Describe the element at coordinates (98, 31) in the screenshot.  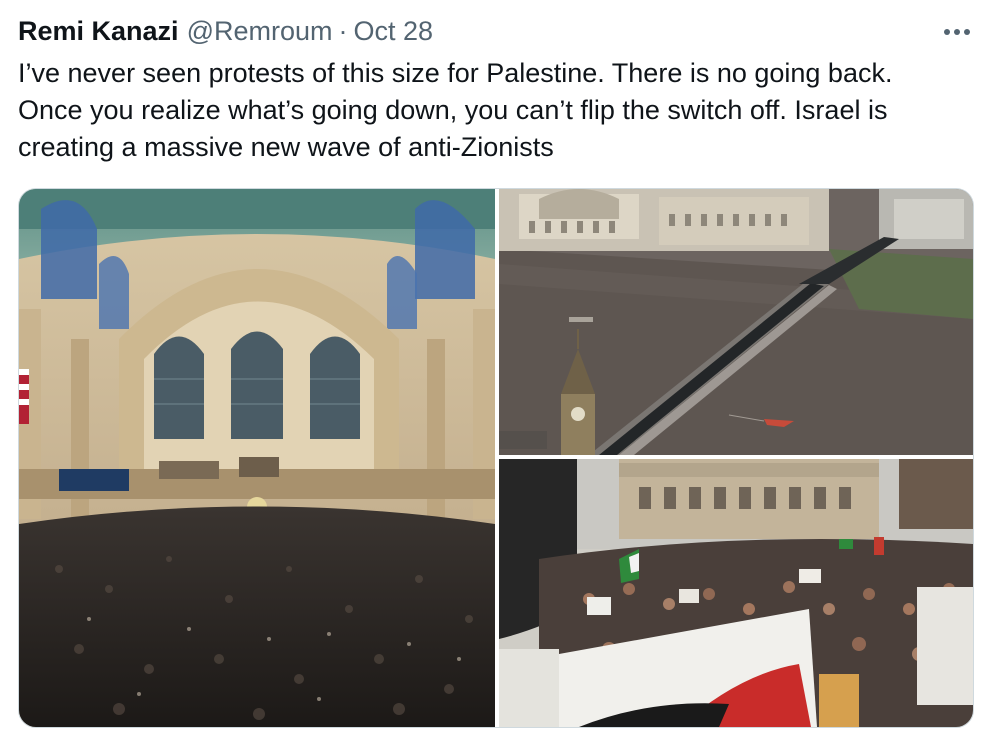
I see `author-display-name: Remi Kanazi` at that location.